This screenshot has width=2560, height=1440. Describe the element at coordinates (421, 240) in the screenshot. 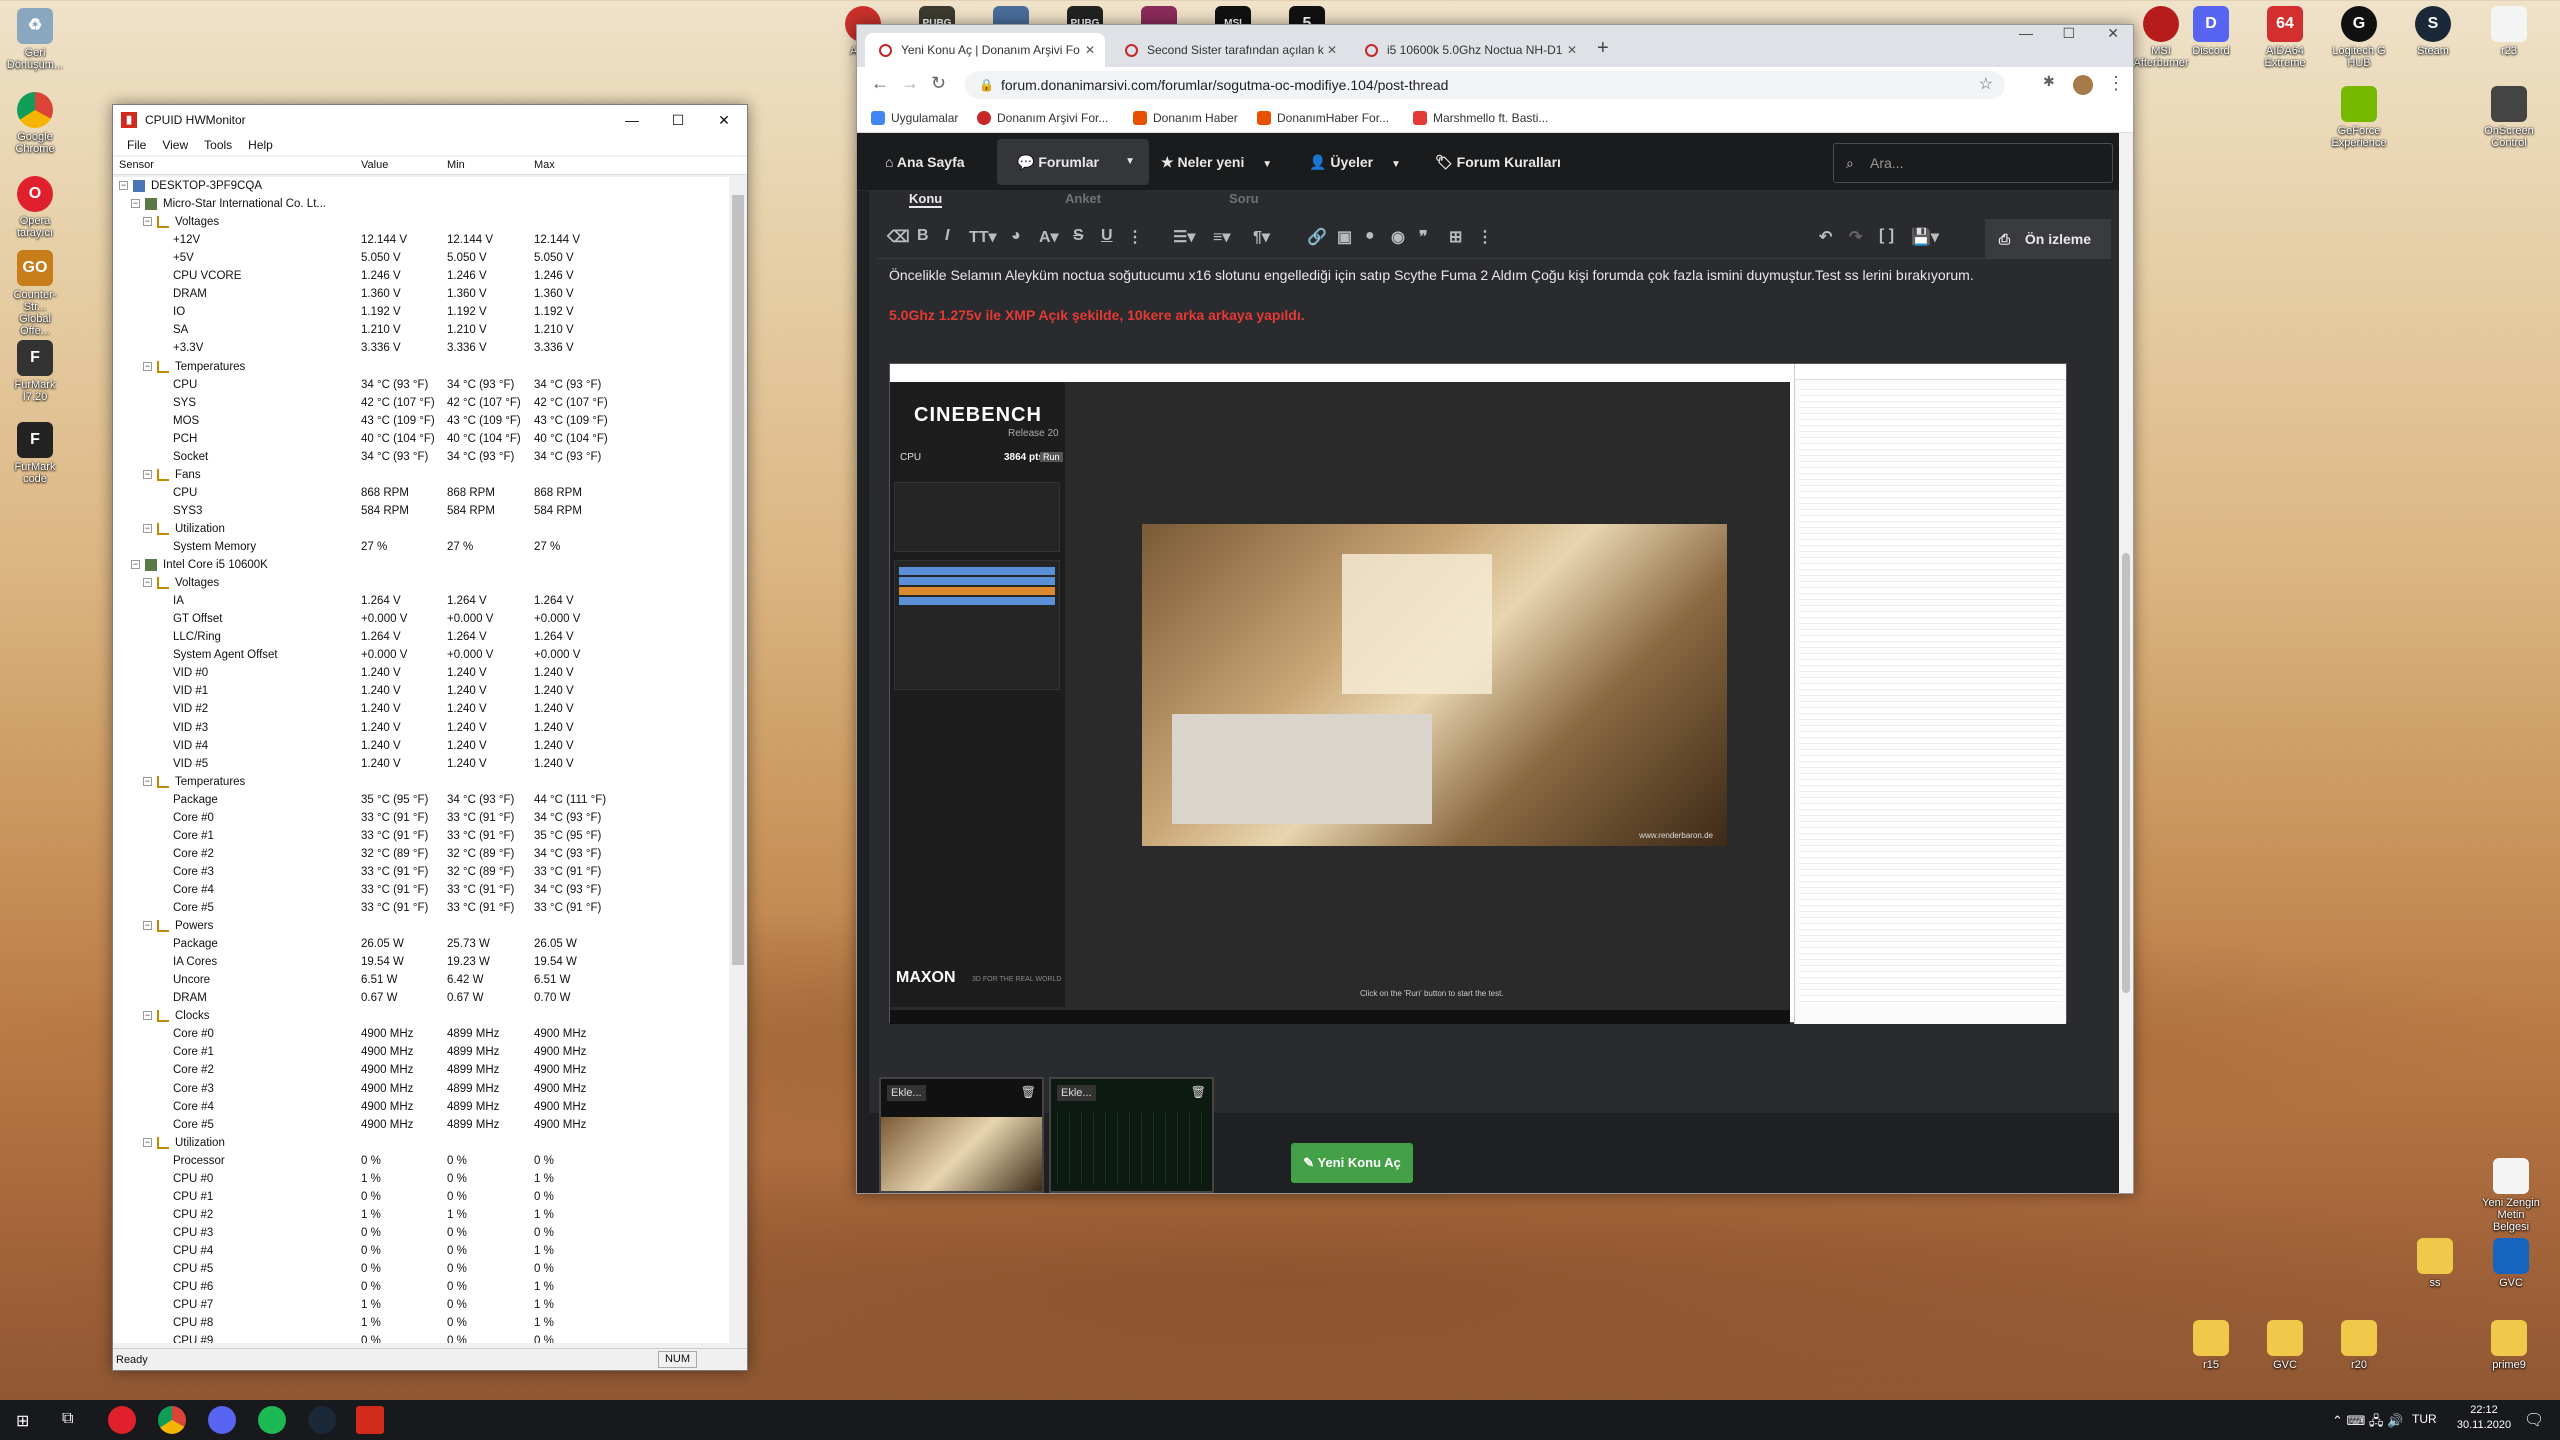

I see `sensor-row: +12V 12.144 V 12.144 V 12.144 V` at that location.